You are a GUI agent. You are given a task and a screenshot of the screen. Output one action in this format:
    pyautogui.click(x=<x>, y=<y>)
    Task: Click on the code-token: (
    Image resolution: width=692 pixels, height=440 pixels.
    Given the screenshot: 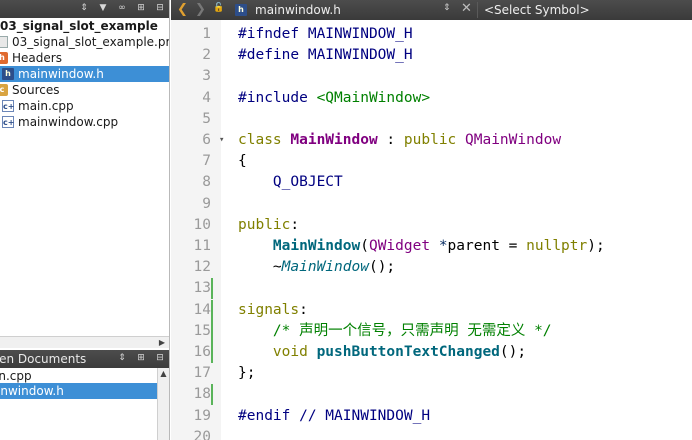 What is the action you would take?
    pyautogui.click(x=364, y=246)
    